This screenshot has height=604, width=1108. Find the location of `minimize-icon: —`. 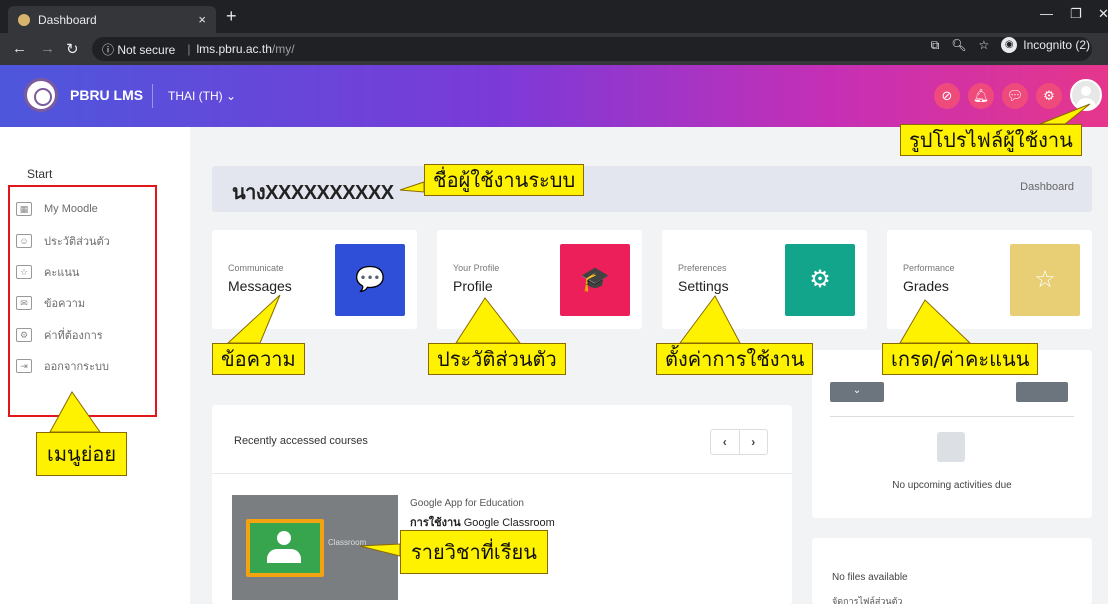

minimize-icon: — is located at coordinates (1046, 13).